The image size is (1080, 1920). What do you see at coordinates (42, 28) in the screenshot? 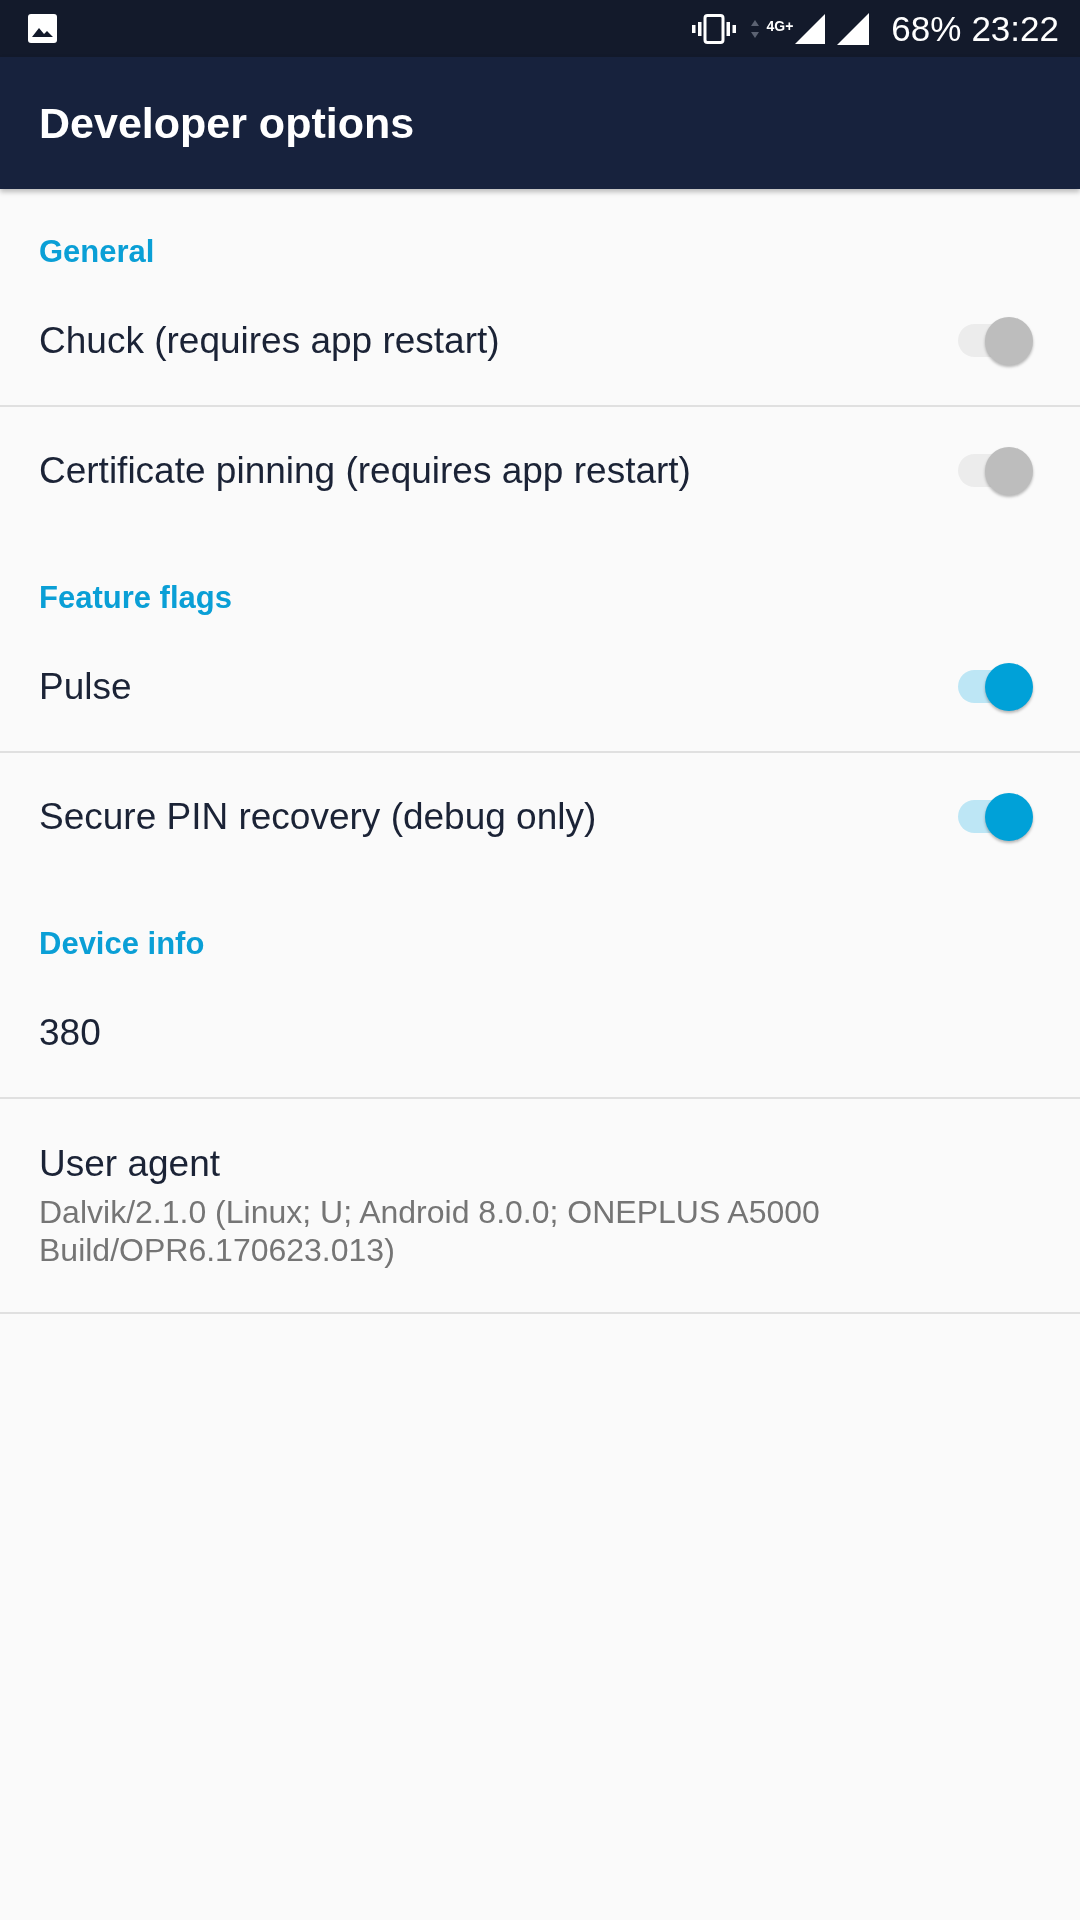
I see `image-icon` at bounding box center [42, 28].